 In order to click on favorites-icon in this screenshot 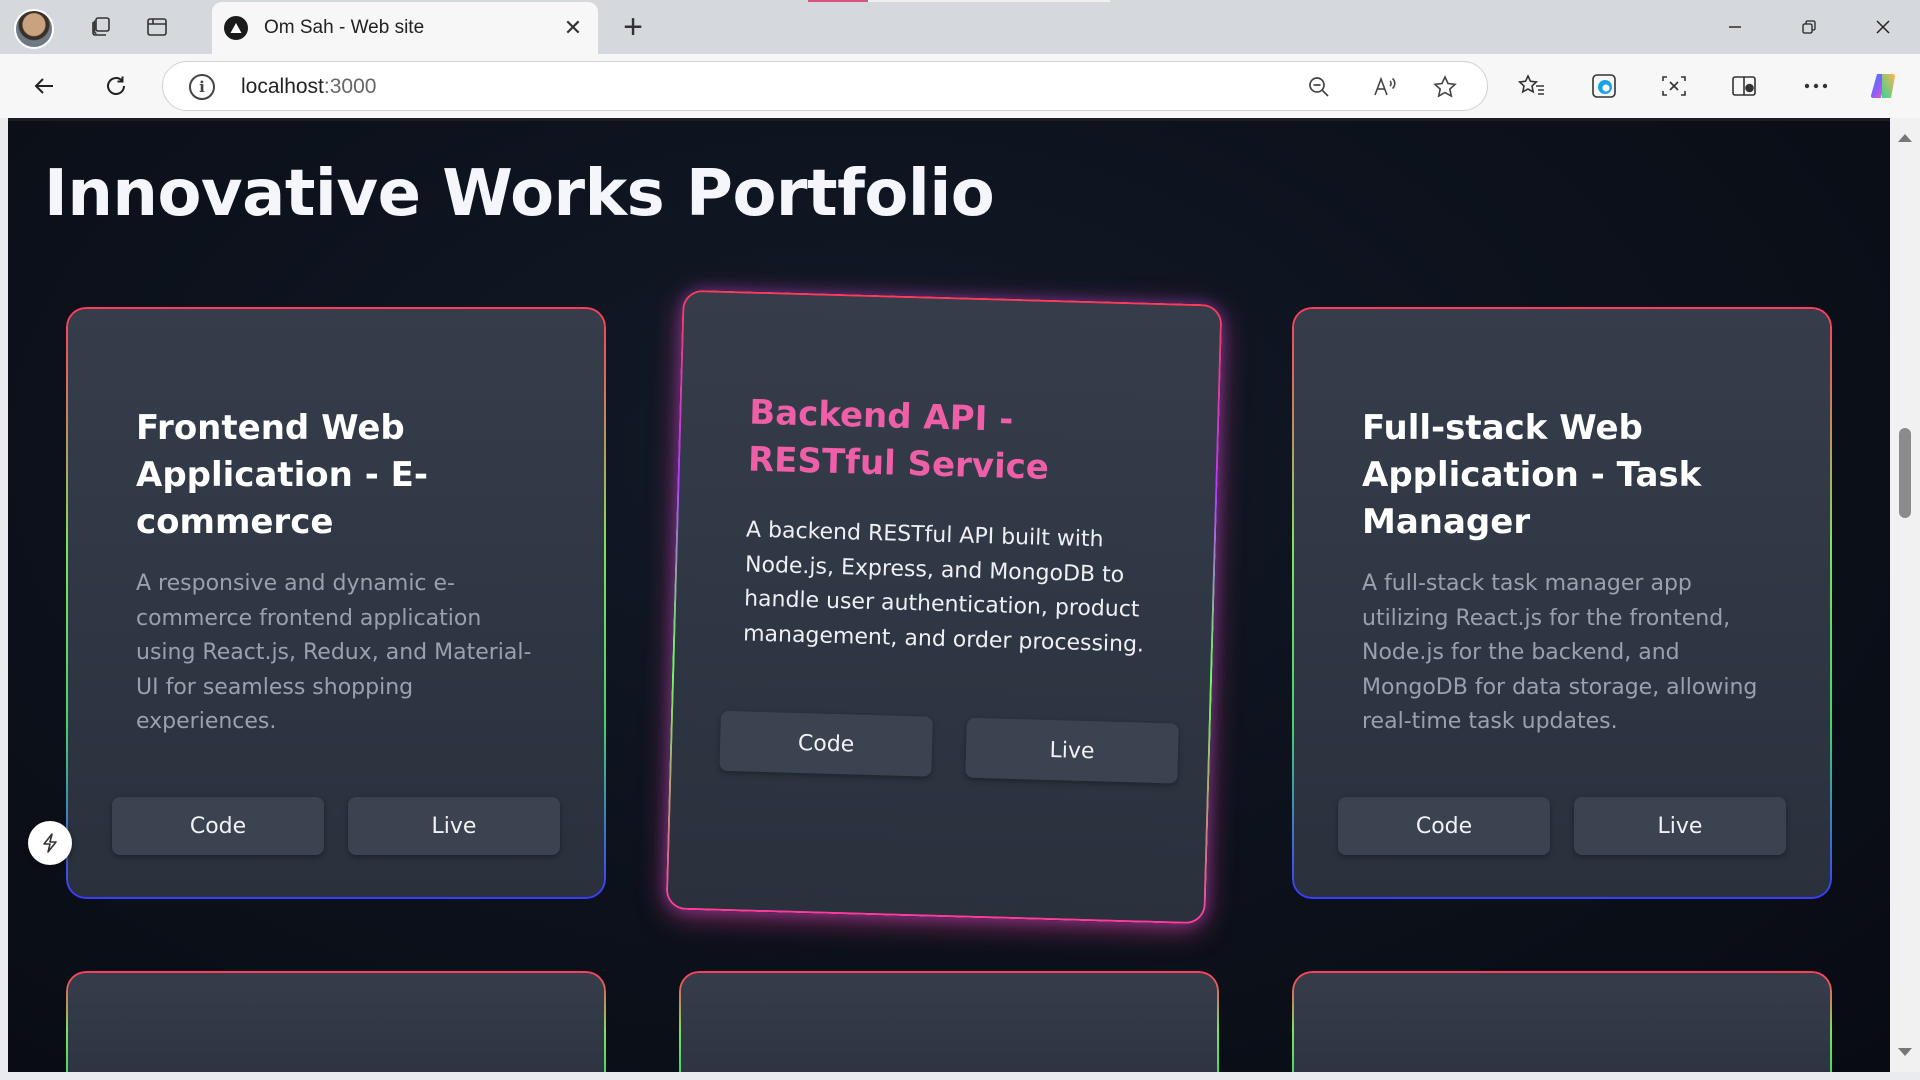, I will do `click(1532, 86)`.